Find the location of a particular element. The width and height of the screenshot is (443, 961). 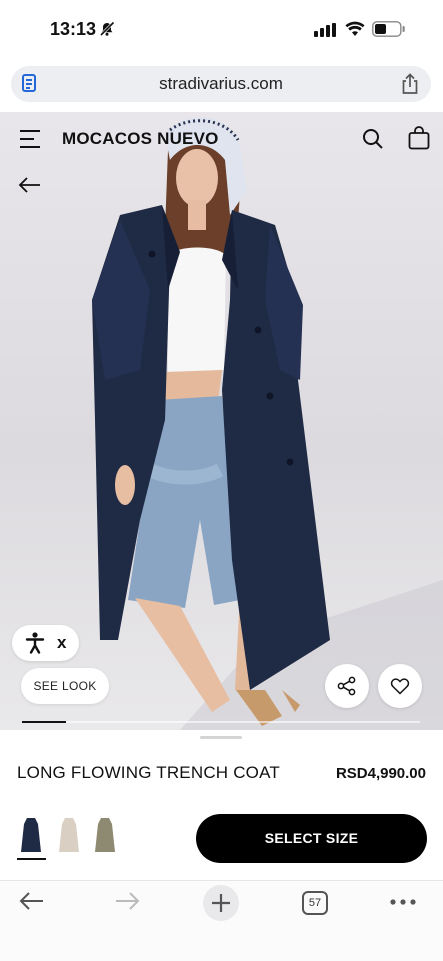

status-time: 13:13 is located at coordinates (73, 29).